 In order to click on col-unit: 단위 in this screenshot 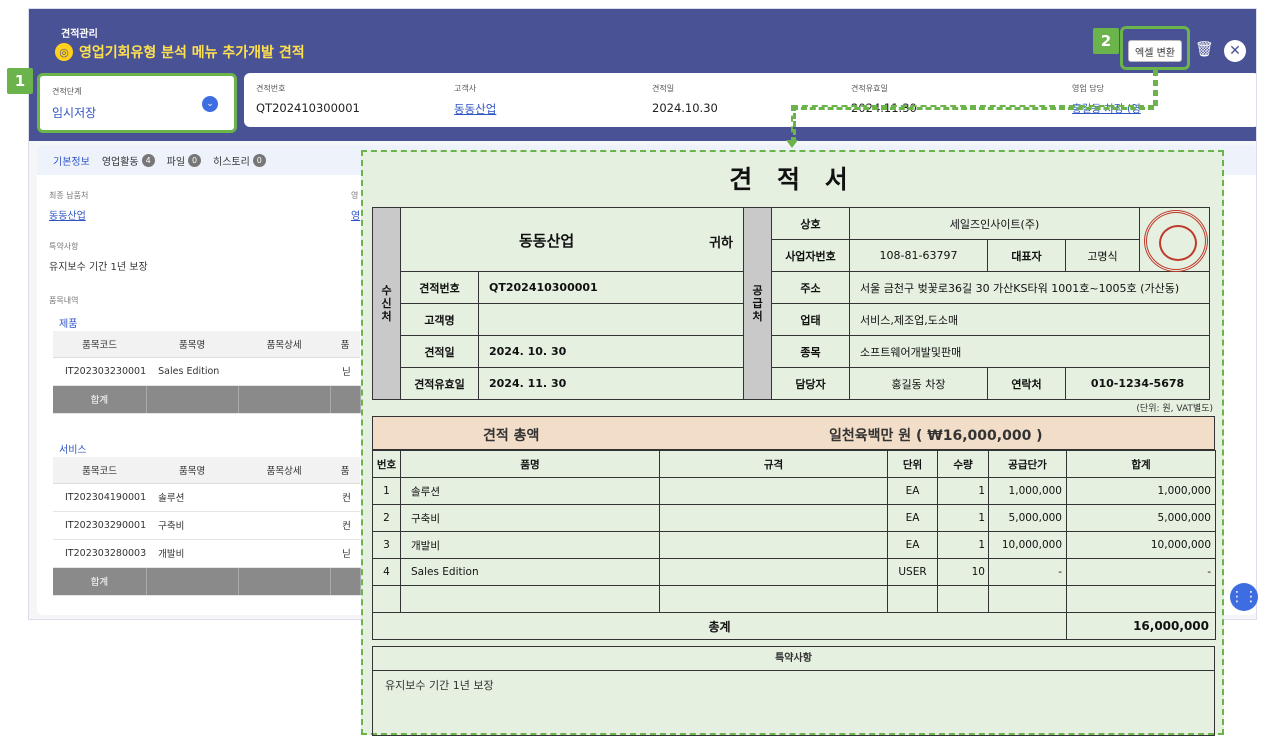, I will do `click(912, 464)`.